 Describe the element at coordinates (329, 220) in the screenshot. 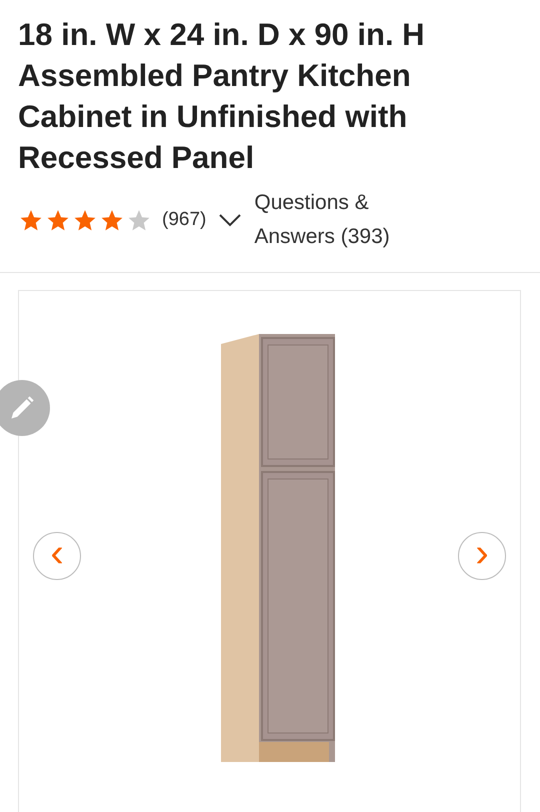

I see `questions-answers-link: Questions & Answers (393)` at that location.